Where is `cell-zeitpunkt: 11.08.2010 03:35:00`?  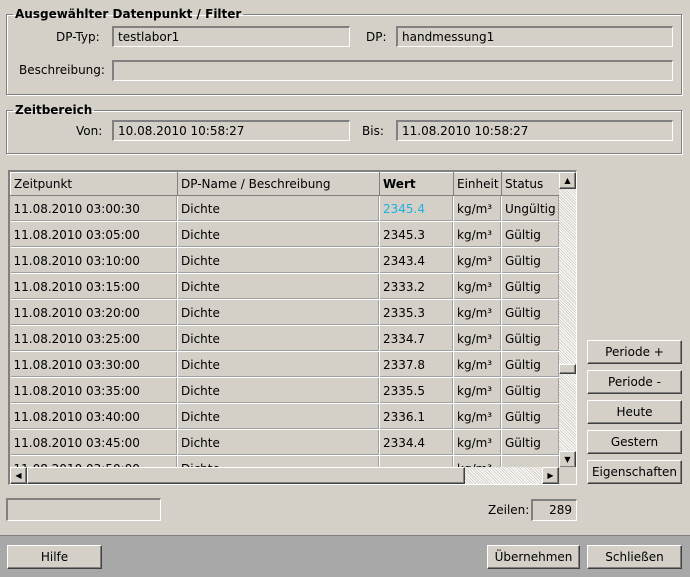 cell-zeitpunkt: 11.08.2010 03:35:00 is located at coordinates (94, 390).